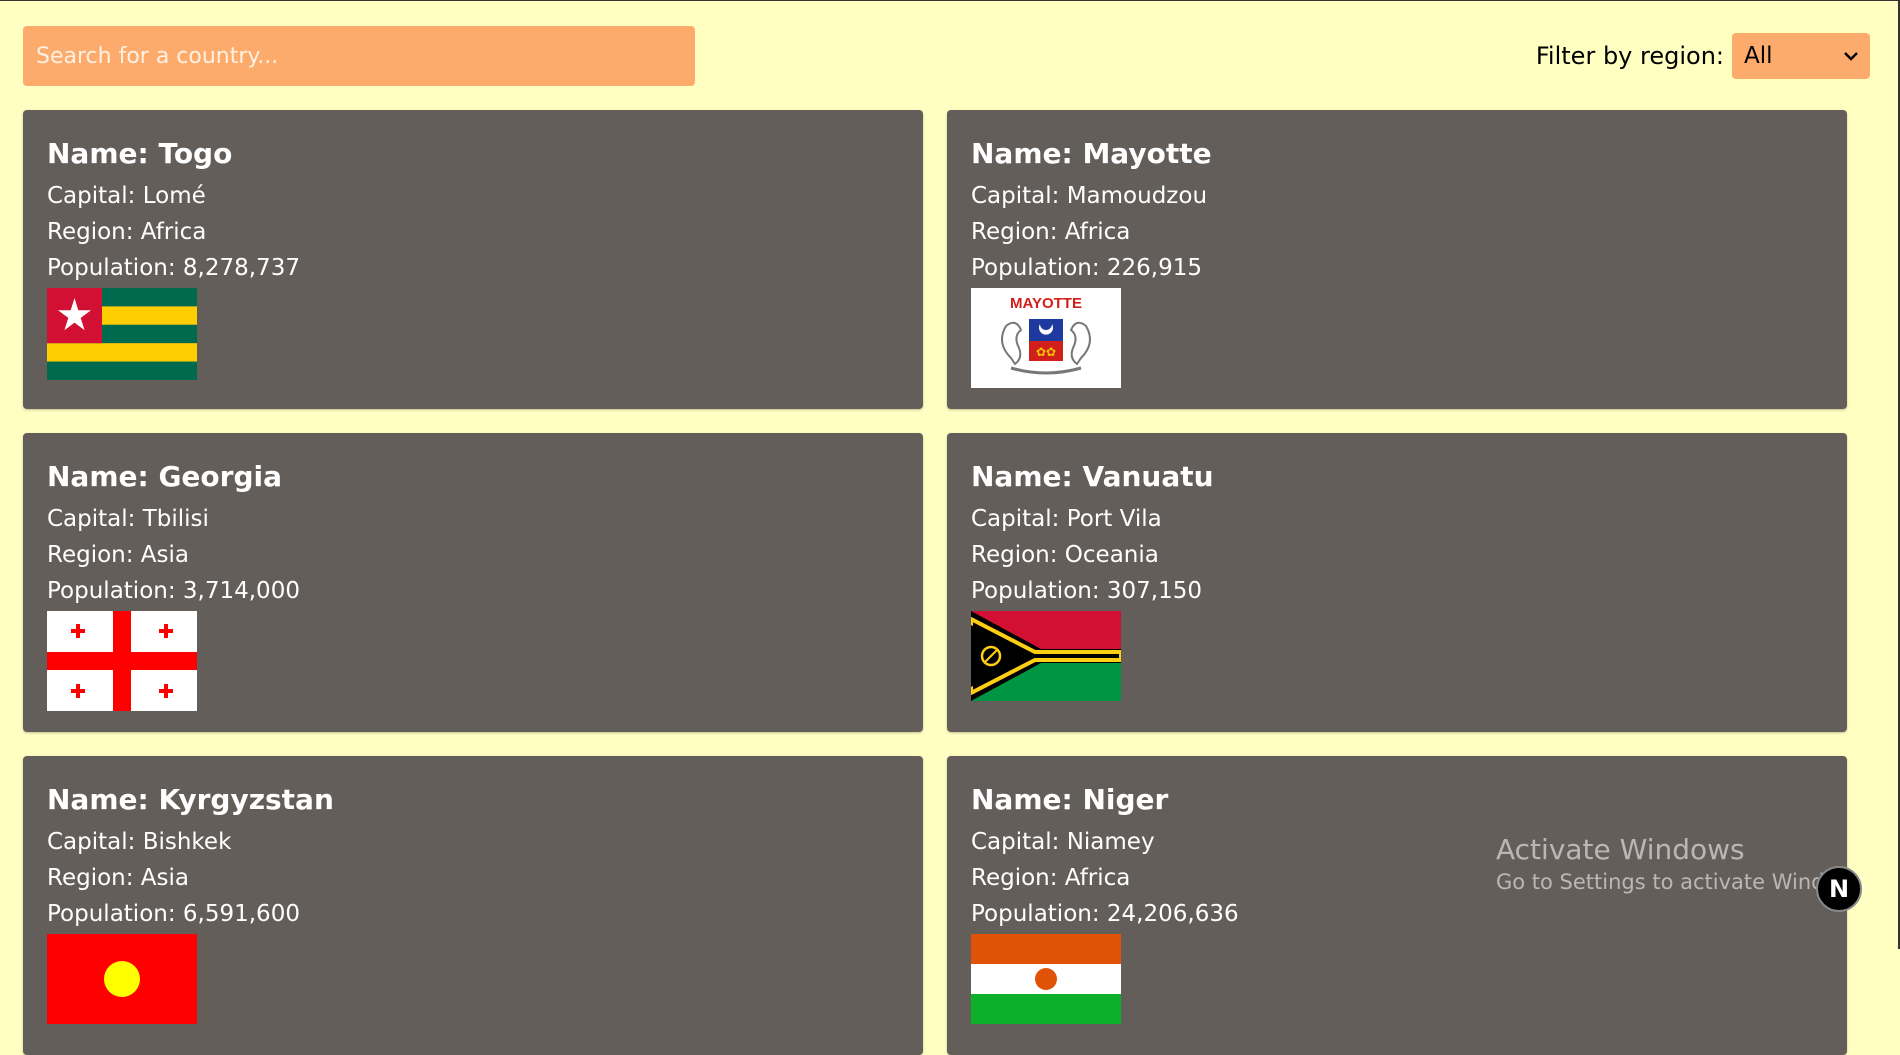 Image resolution: width=1900 pixels, height=1055 pixels. I want to click on country-name: Name: Mayotte, so click(1091, 153).